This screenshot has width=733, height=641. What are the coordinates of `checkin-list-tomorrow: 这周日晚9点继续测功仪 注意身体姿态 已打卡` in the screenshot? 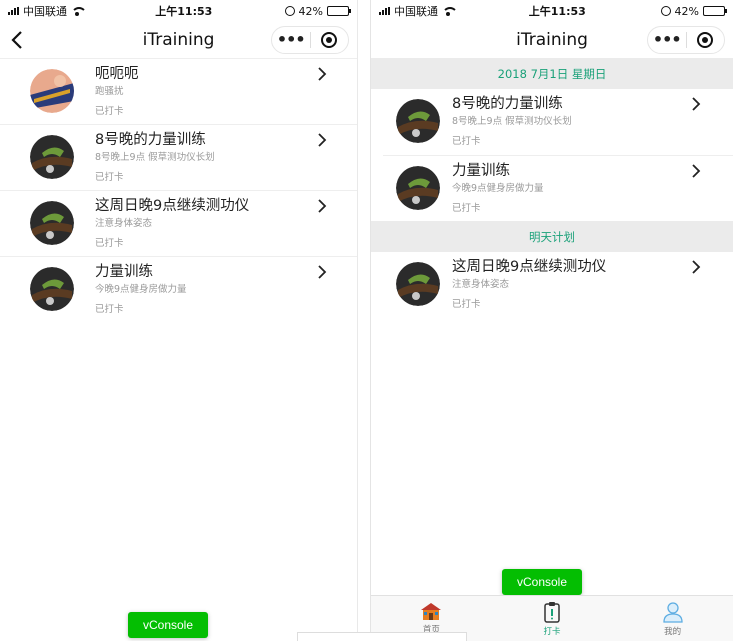 It's located at (552, 285).